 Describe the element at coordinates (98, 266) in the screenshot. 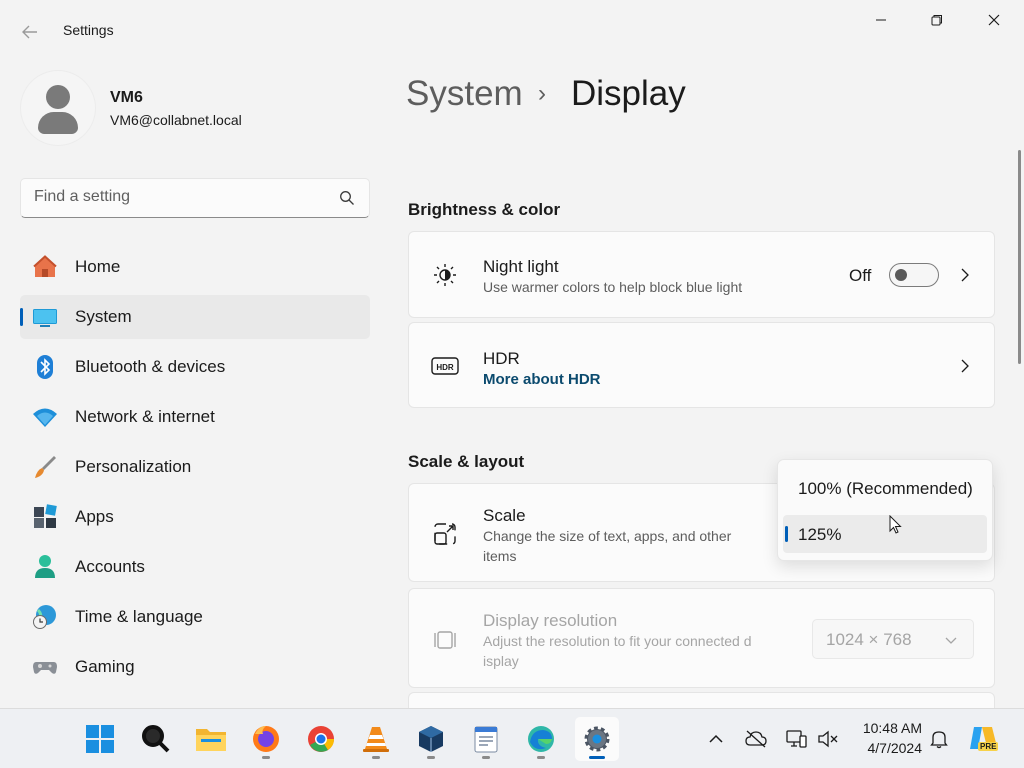

I see `sidebar-item-label: Home` at that location.